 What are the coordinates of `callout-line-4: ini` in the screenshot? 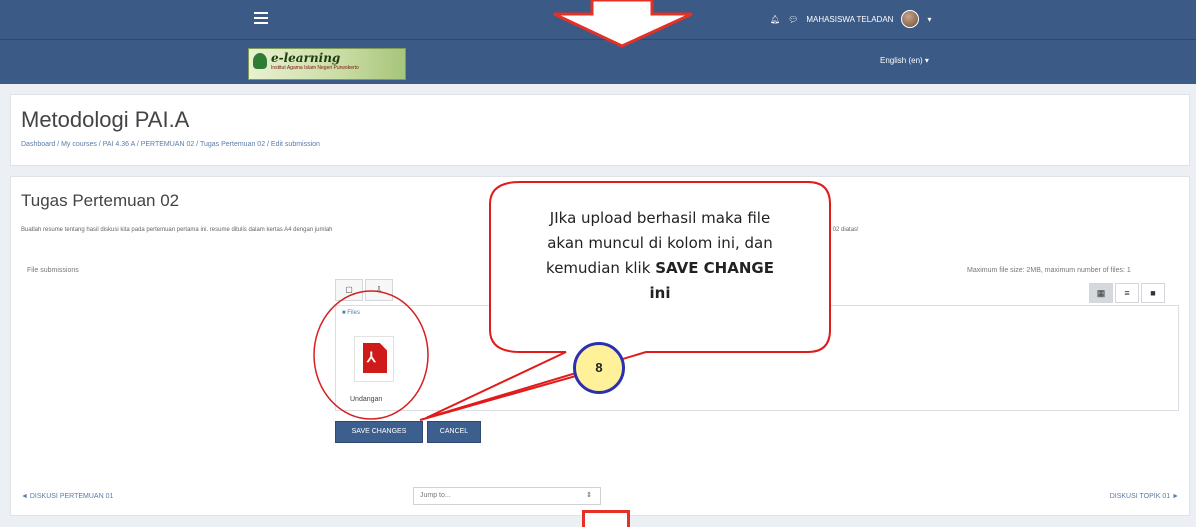 It's located at (660, 293).